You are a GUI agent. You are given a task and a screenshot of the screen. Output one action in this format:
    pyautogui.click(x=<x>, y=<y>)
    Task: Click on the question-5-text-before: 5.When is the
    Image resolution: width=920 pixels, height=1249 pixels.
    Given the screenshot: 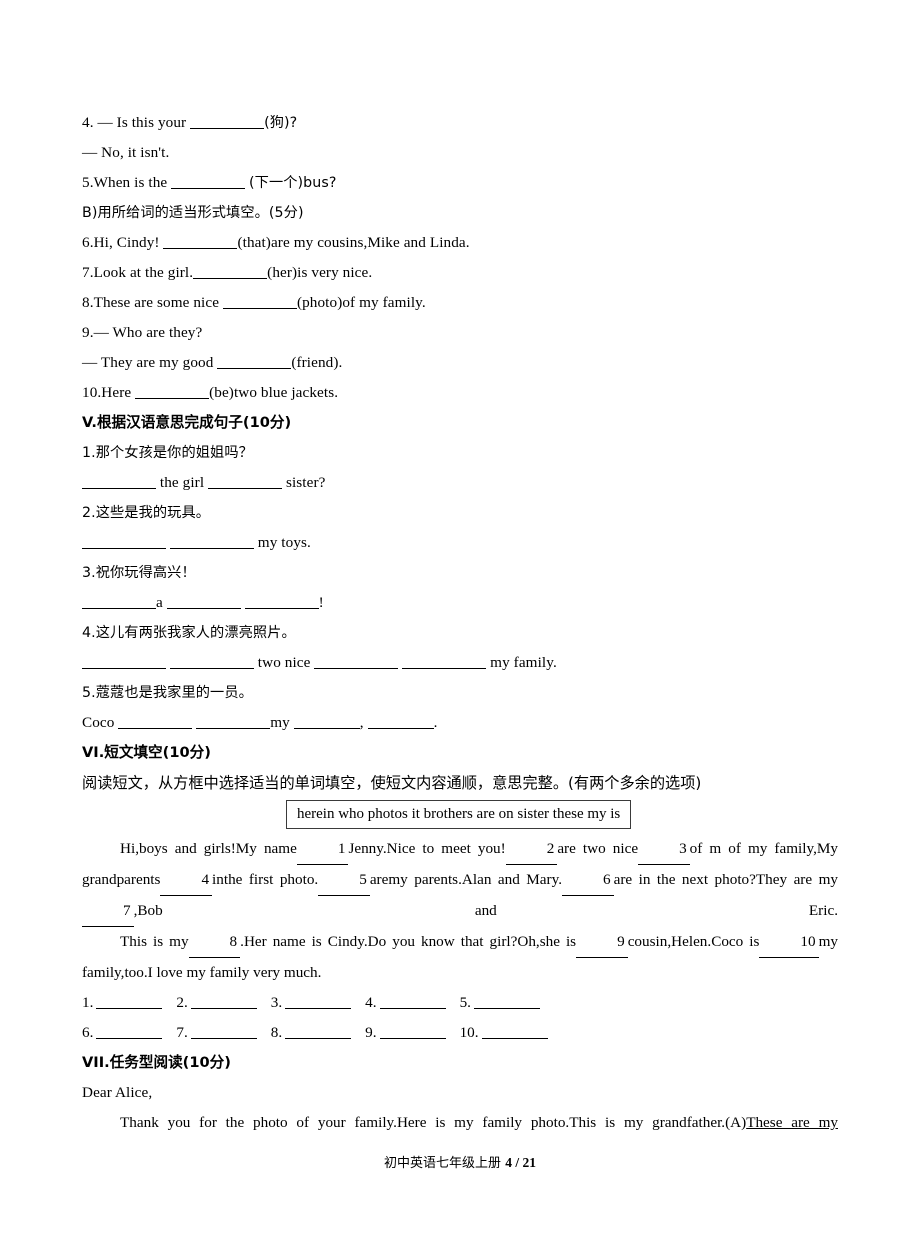 What is the action you would take?
    pyautogui.click(x=127, y=182)
    